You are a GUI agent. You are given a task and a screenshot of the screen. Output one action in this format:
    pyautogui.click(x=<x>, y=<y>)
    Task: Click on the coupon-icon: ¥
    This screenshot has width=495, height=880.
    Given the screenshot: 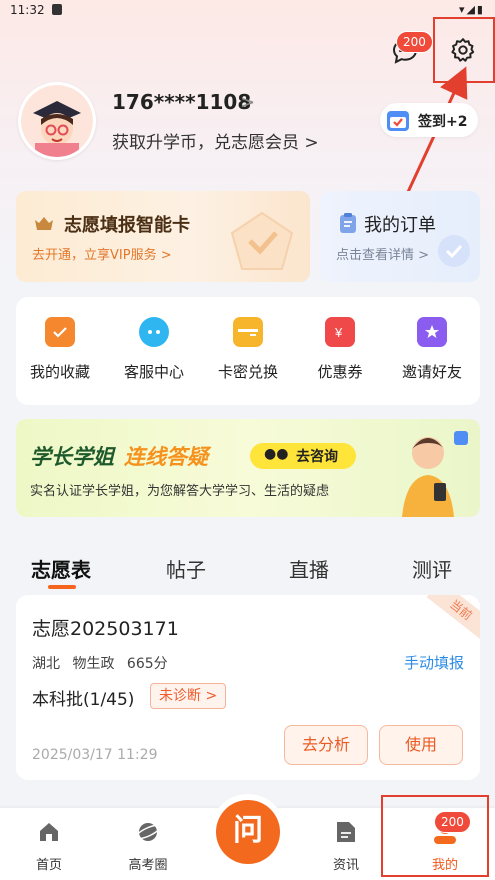 What is the action you would take?
    pyautogui.click(x=340, y=332)
    